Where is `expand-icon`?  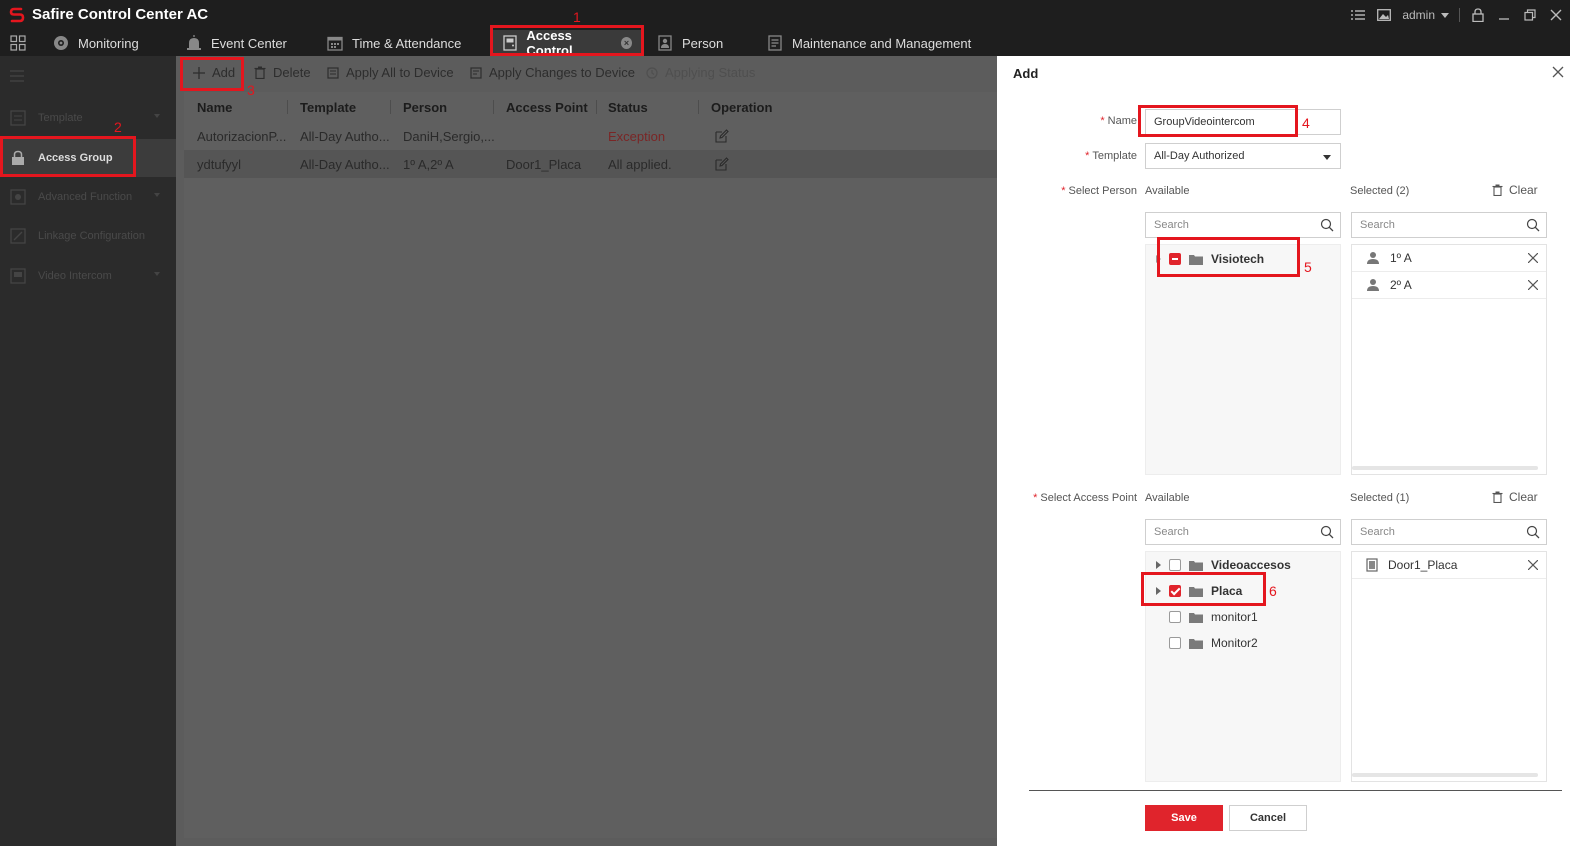
expand-icon is located at coordinates (1158, 565).